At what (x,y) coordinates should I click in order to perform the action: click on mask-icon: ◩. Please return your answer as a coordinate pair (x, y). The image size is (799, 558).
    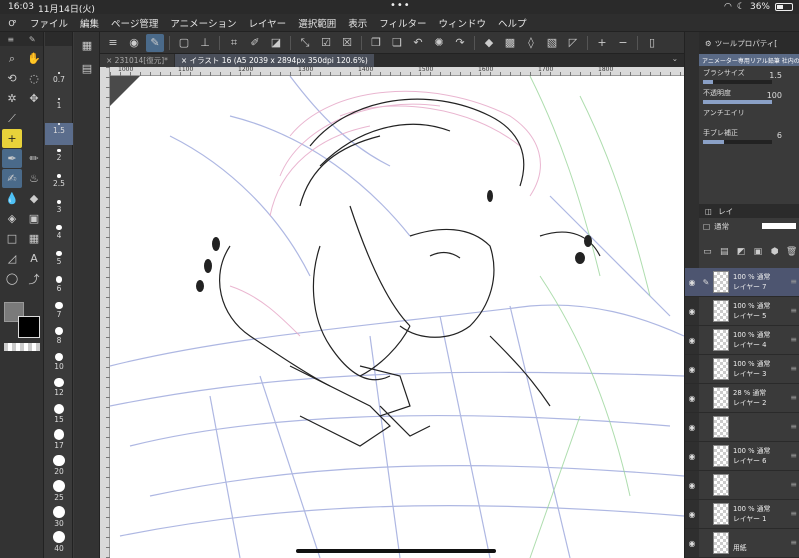
    Looking at the image, I should click on (741, 252).